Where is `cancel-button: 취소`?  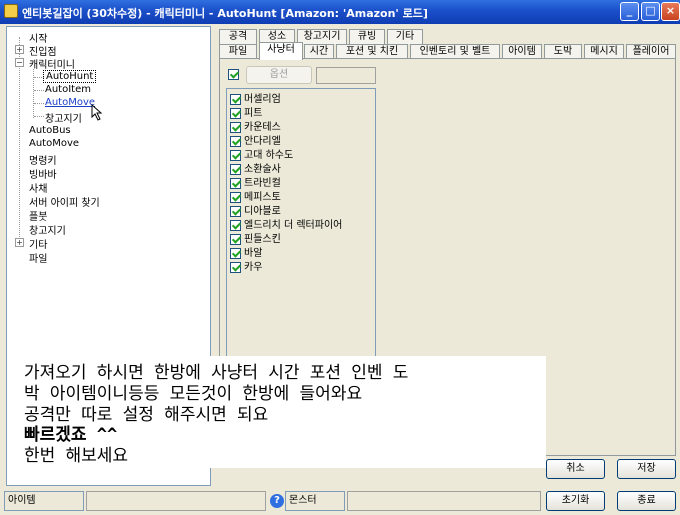
cancel-button: 취소 is located at coordinates (575, 469).